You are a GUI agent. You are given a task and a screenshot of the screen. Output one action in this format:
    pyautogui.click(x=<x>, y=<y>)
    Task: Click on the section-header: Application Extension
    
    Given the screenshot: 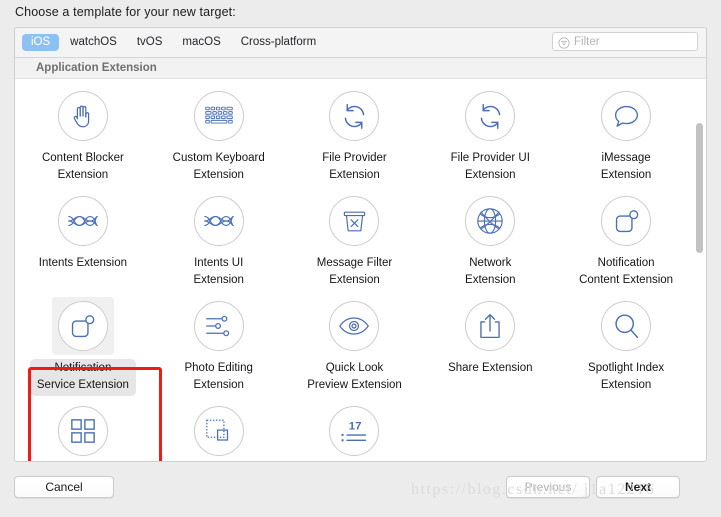 What is the action you would take?
    pyautogui.click(x=360, y=68)
    